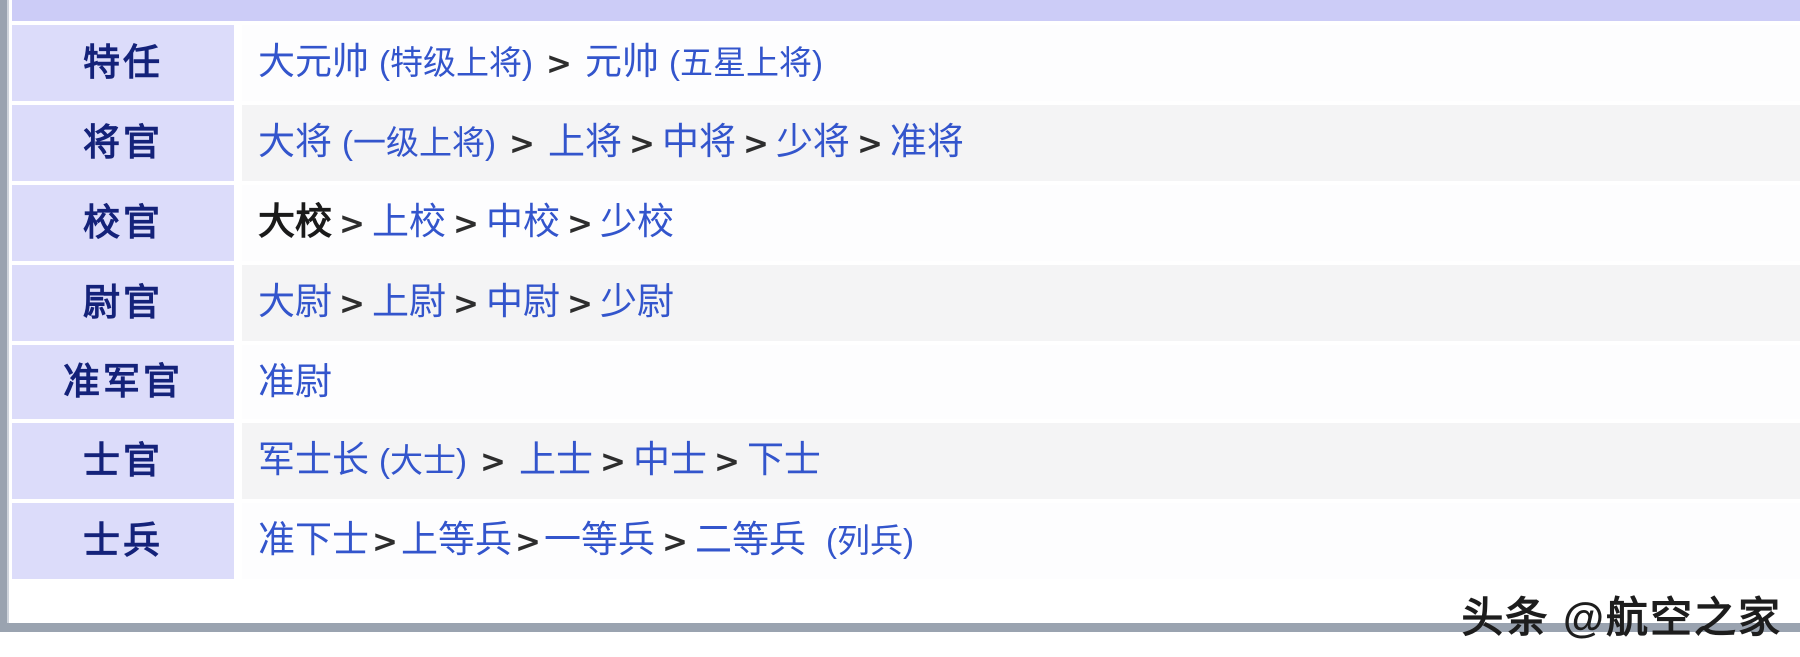 This screenshot has width=1800, height=657. I want to click on rank-alias: (特级上将), so click(456, 62).